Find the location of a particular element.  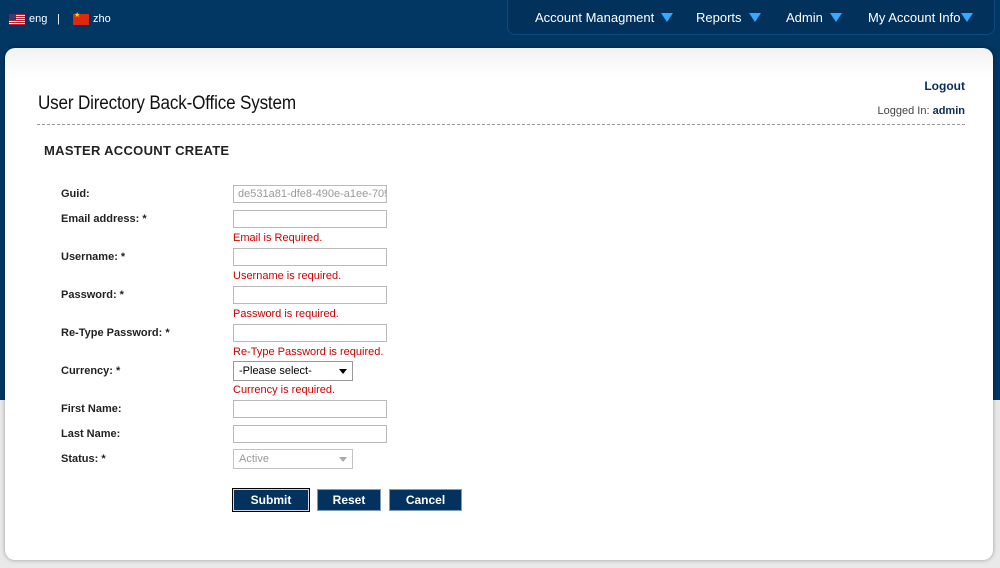

currency-select: -Please select- is located at coordinates (293, 371).